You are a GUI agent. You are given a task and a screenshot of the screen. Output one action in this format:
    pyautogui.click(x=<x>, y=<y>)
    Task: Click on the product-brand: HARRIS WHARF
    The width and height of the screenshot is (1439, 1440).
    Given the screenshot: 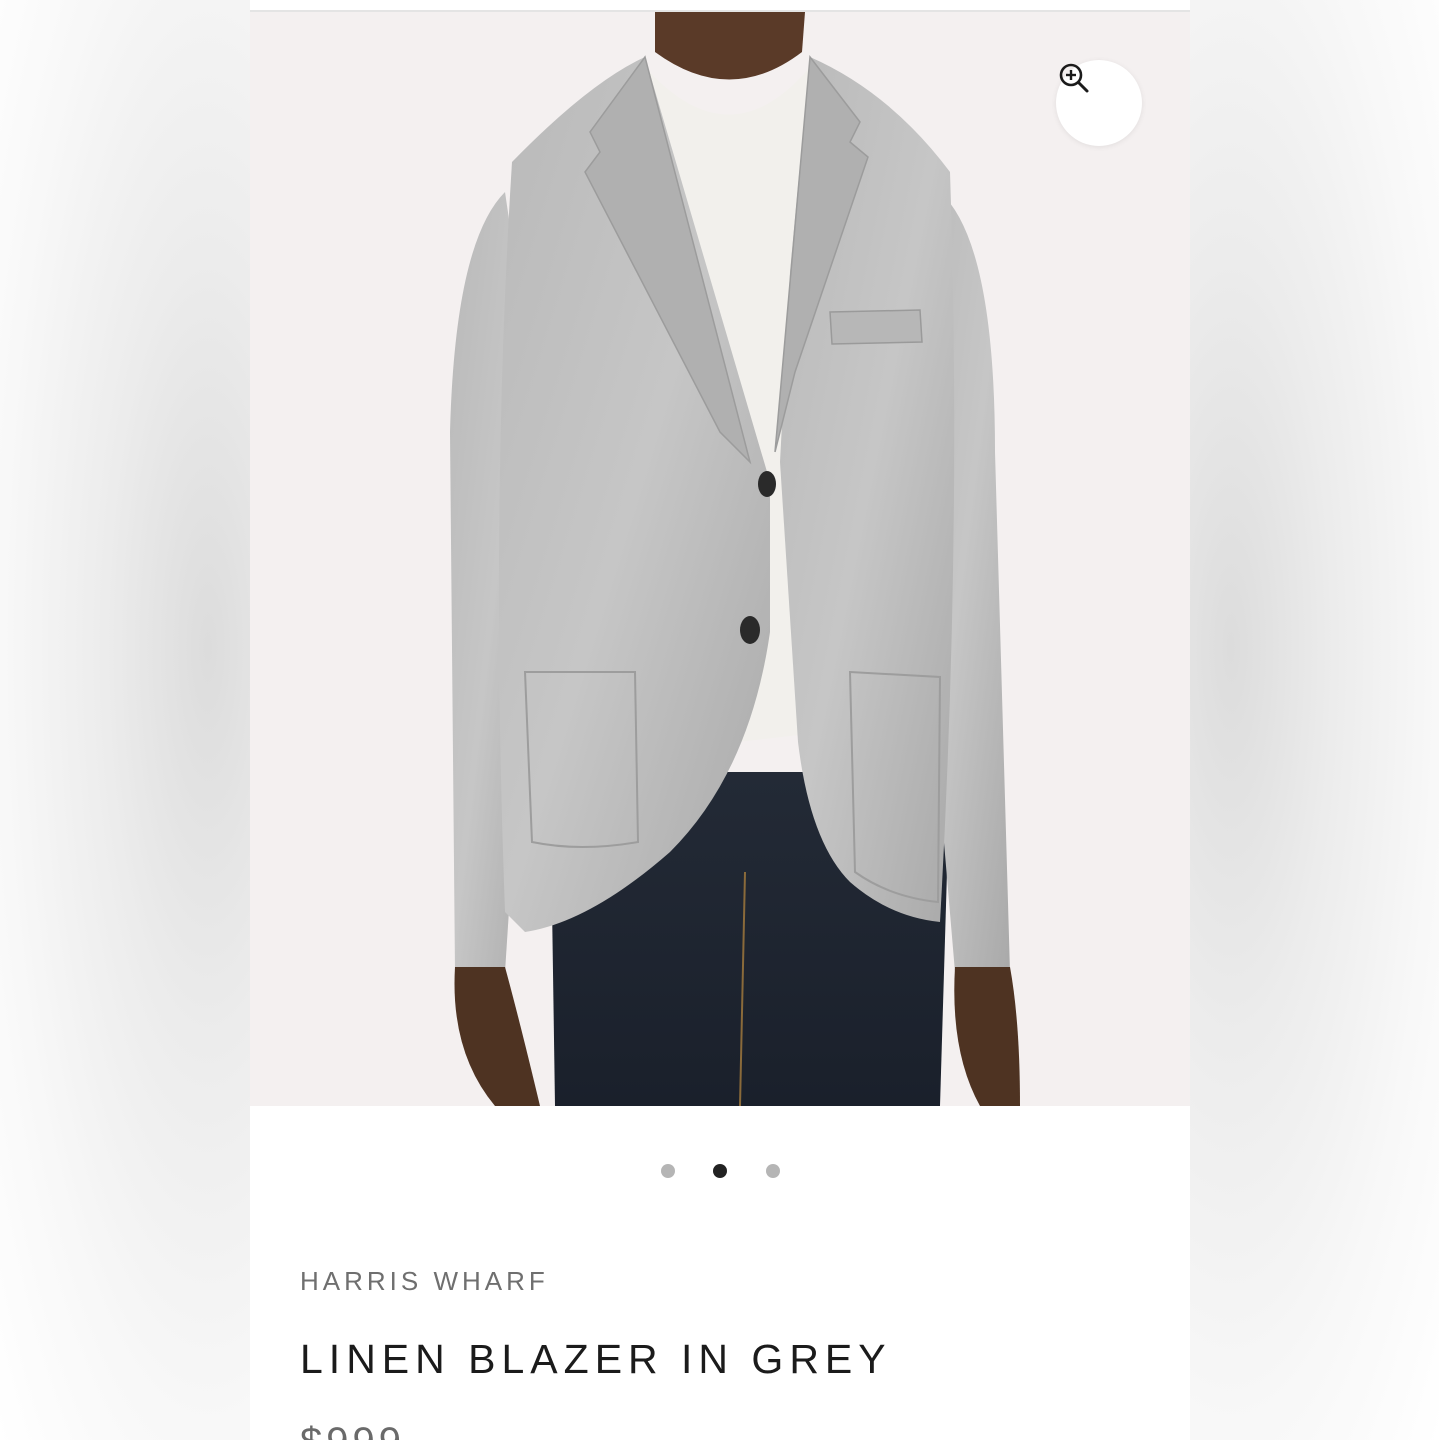 What is the action you would take?
    pyautogui.click(x=424, y=1281)
    